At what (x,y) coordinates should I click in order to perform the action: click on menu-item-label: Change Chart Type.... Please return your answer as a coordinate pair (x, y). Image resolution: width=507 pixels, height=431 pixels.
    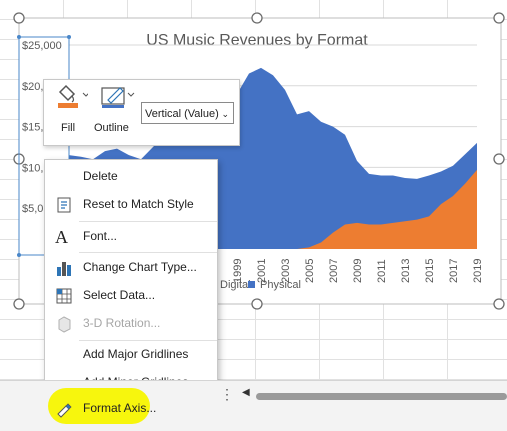
    Looking at the image, I should click on (140, 267).